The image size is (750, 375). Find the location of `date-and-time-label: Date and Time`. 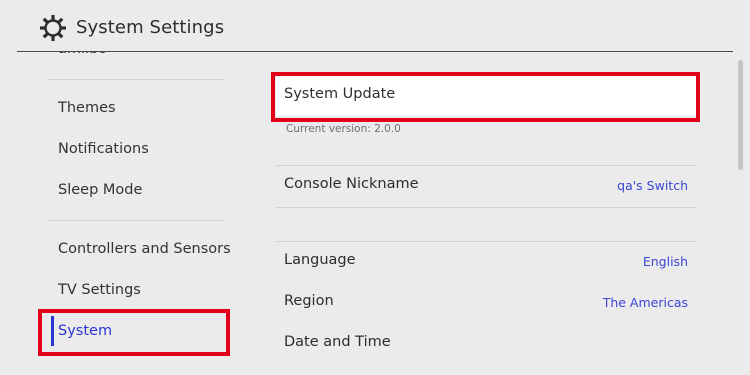

date-and-time-label: Date and Time is located at coordinates (337, 342).